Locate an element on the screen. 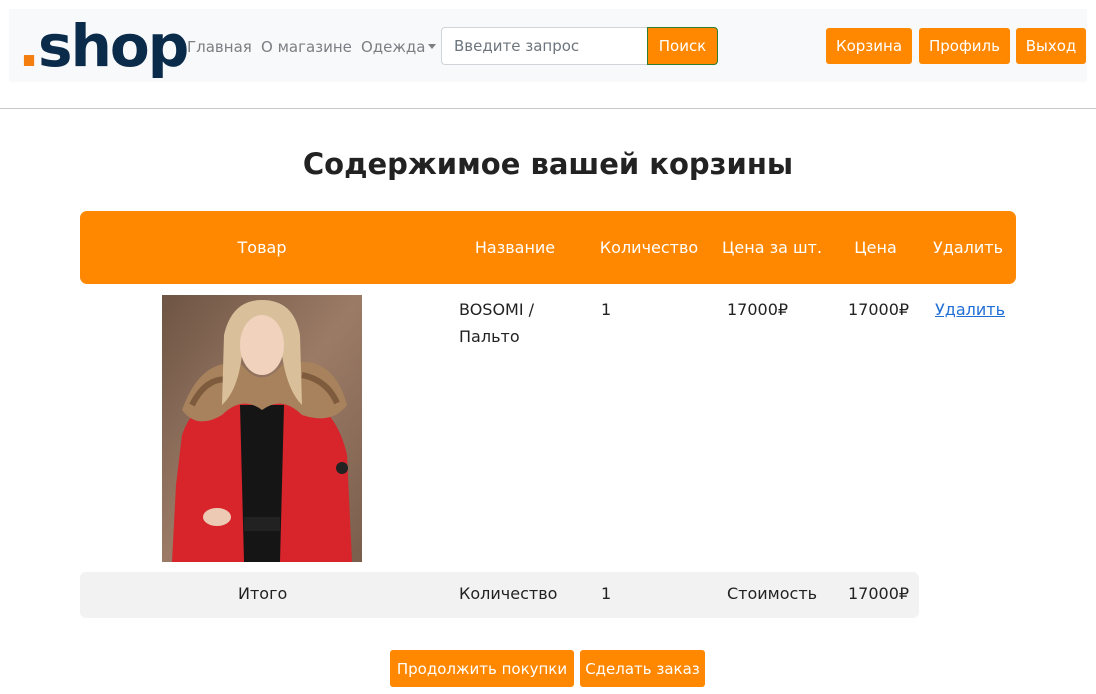 This screenshot has height=694, width=1096. nav-home-link: Главная is located at coordinates (219, 47).